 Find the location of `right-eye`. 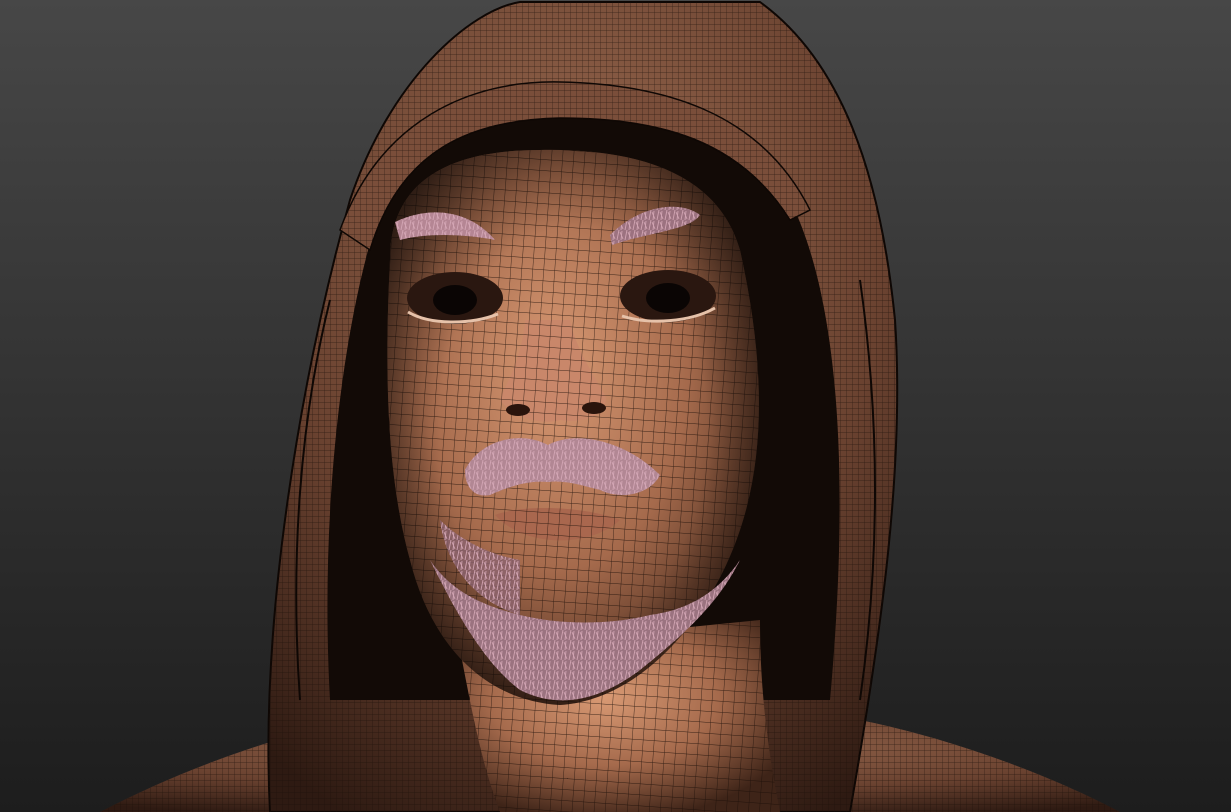

right-eye is located at coordinates (668, 296).